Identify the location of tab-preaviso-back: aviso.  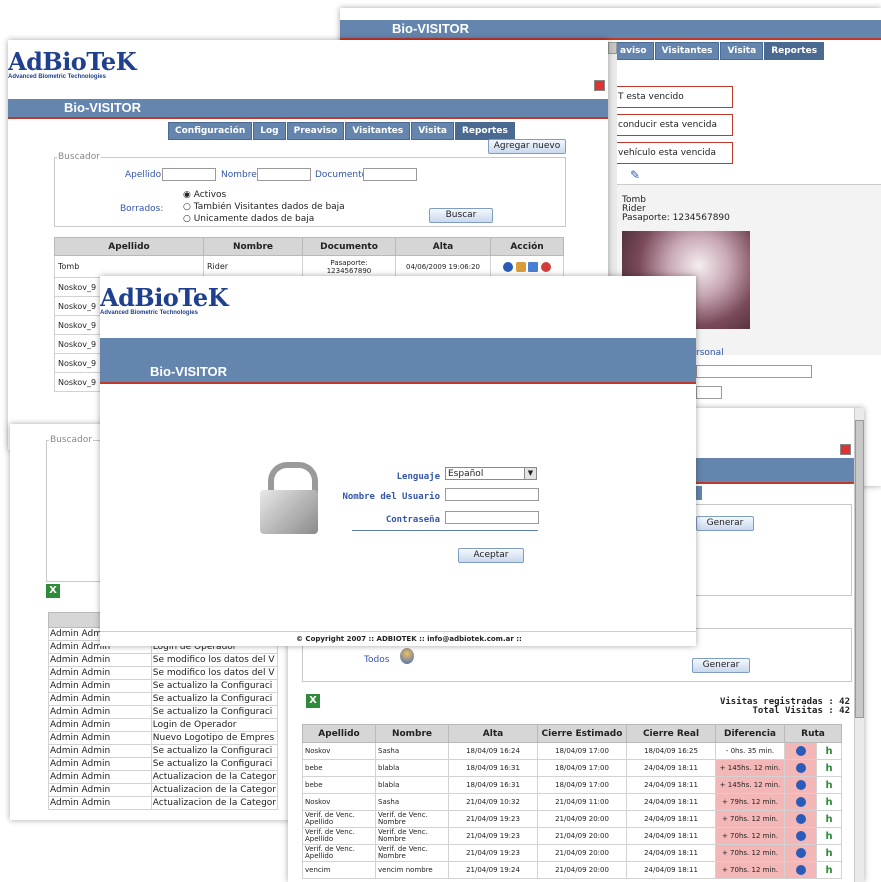
(633, 51).